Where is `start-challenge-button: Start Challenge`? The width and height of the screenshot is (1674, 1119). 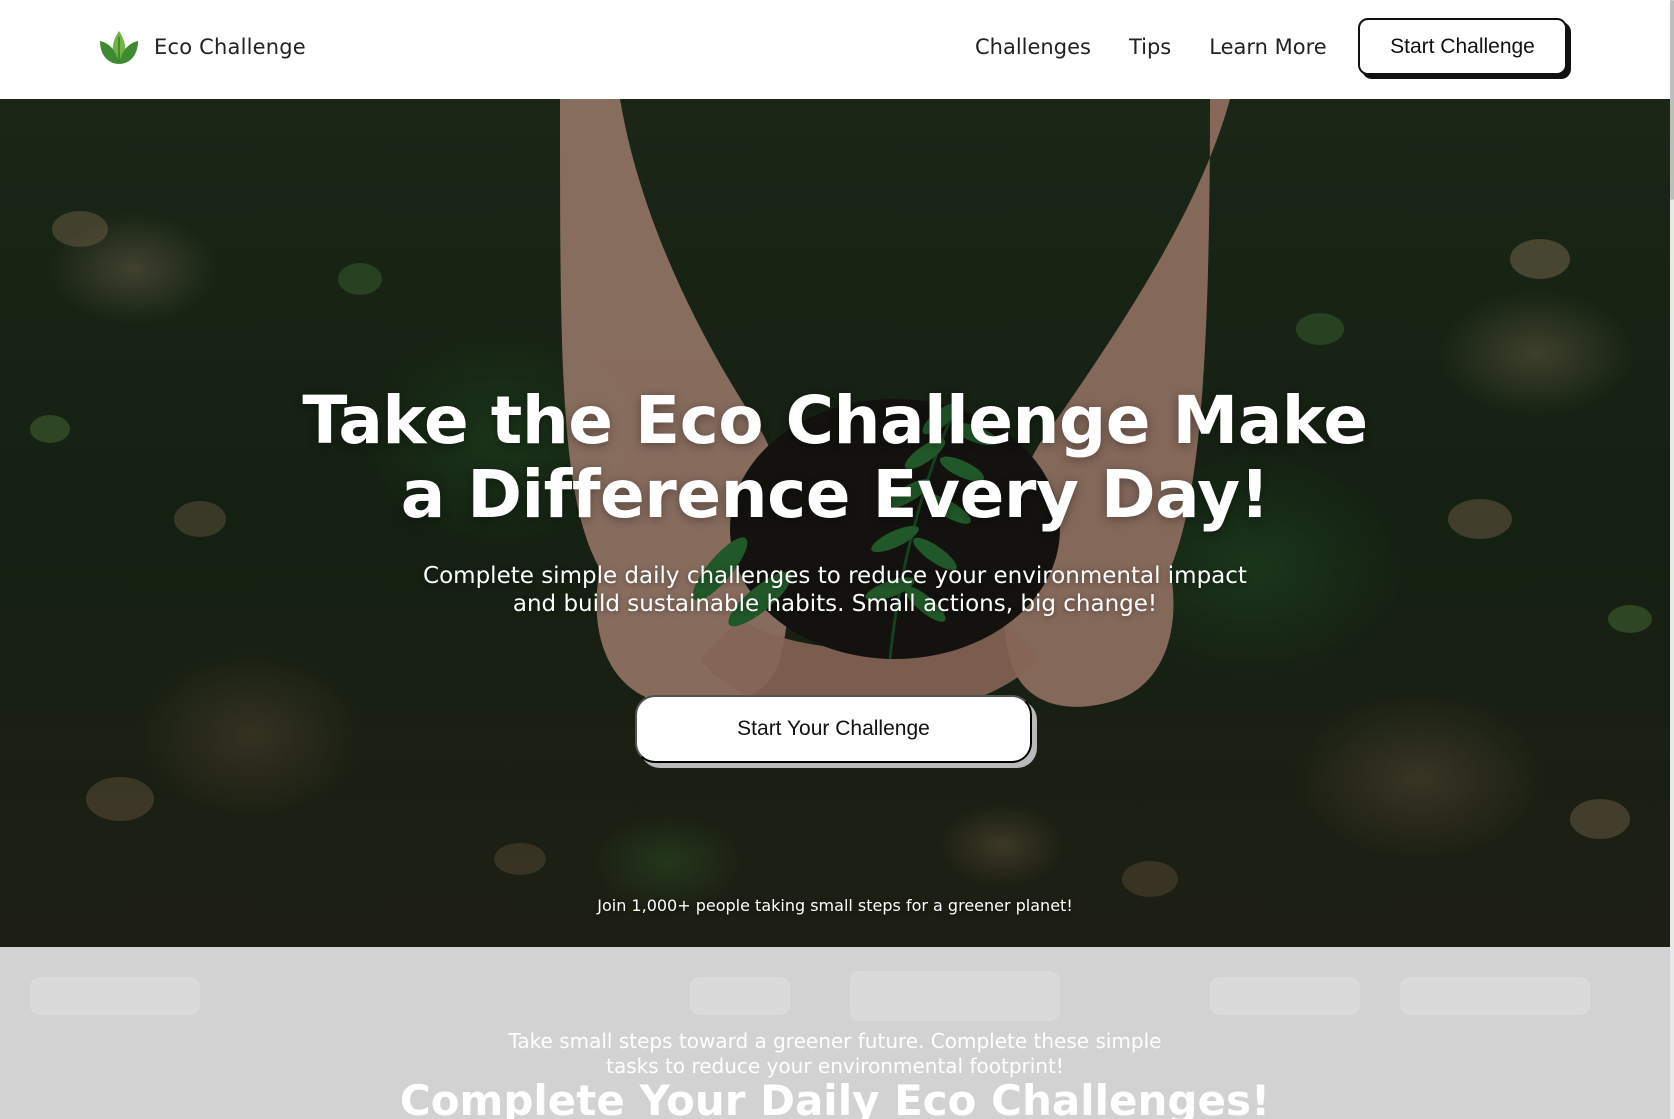
start-challenge-button: Start Challenge is located at coordinates (1462, 46).